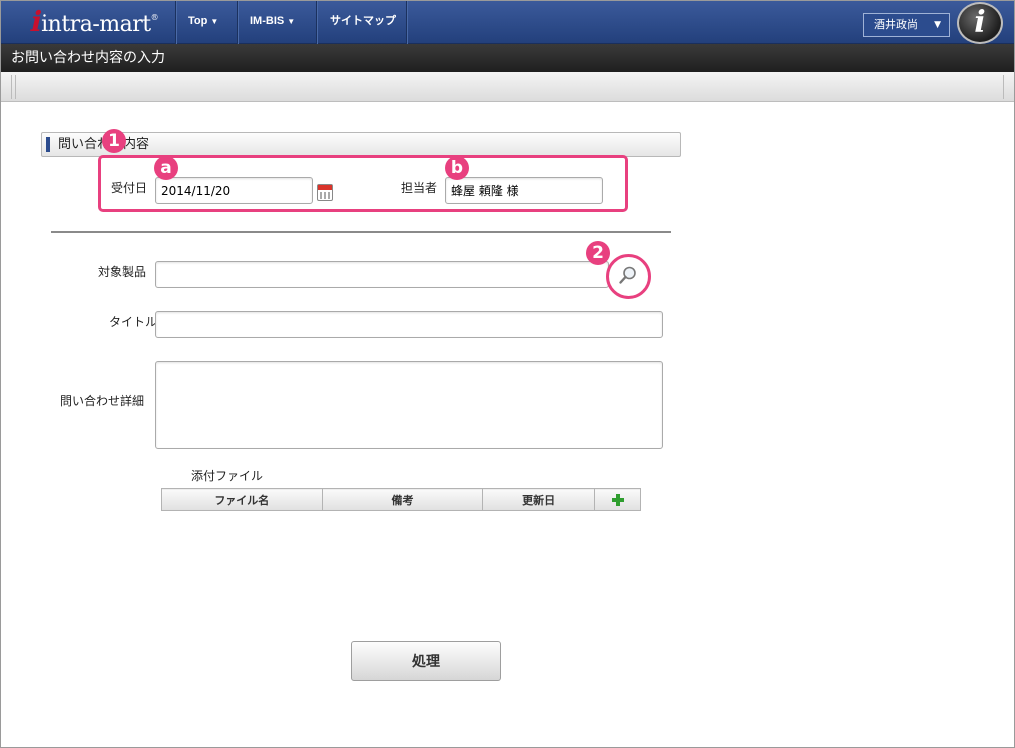 This screenshot has width=1015, height=748. What do you see at coordinates (628, 276) in the screenshot?
I see `annotation-highlight-circle` at bounding box center [628, 276].